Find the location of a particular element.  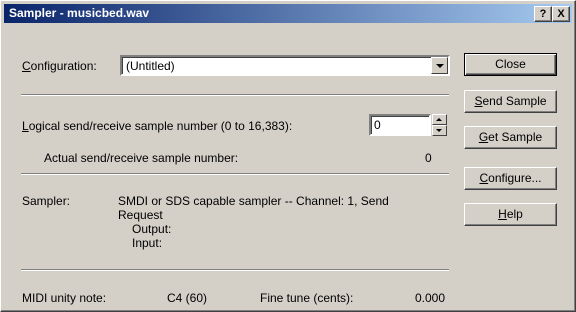

configuration-select: (Untitled) is located at coordinates (285, 65).